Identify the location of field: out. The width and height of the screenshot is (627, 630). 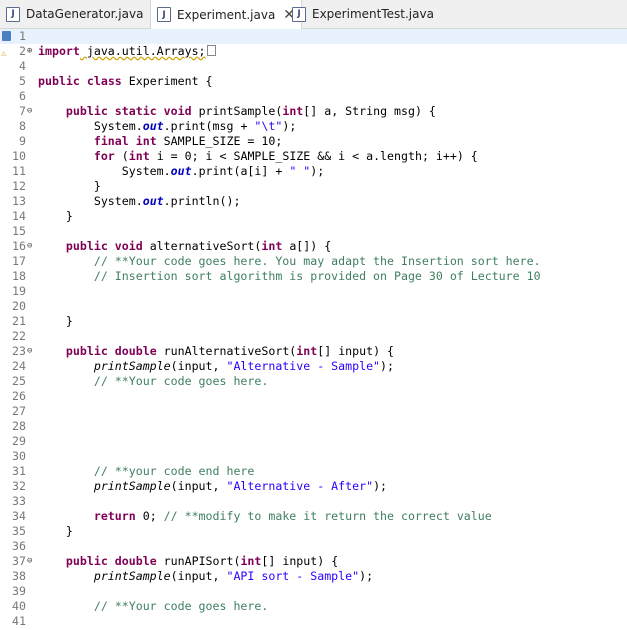
(153, 201).